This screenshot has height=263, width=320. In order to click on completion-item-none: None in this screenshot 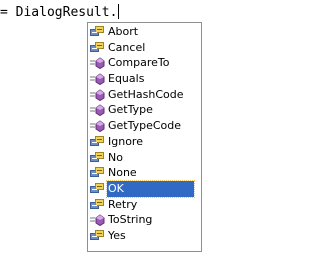, I will do `click(144, 173)`.